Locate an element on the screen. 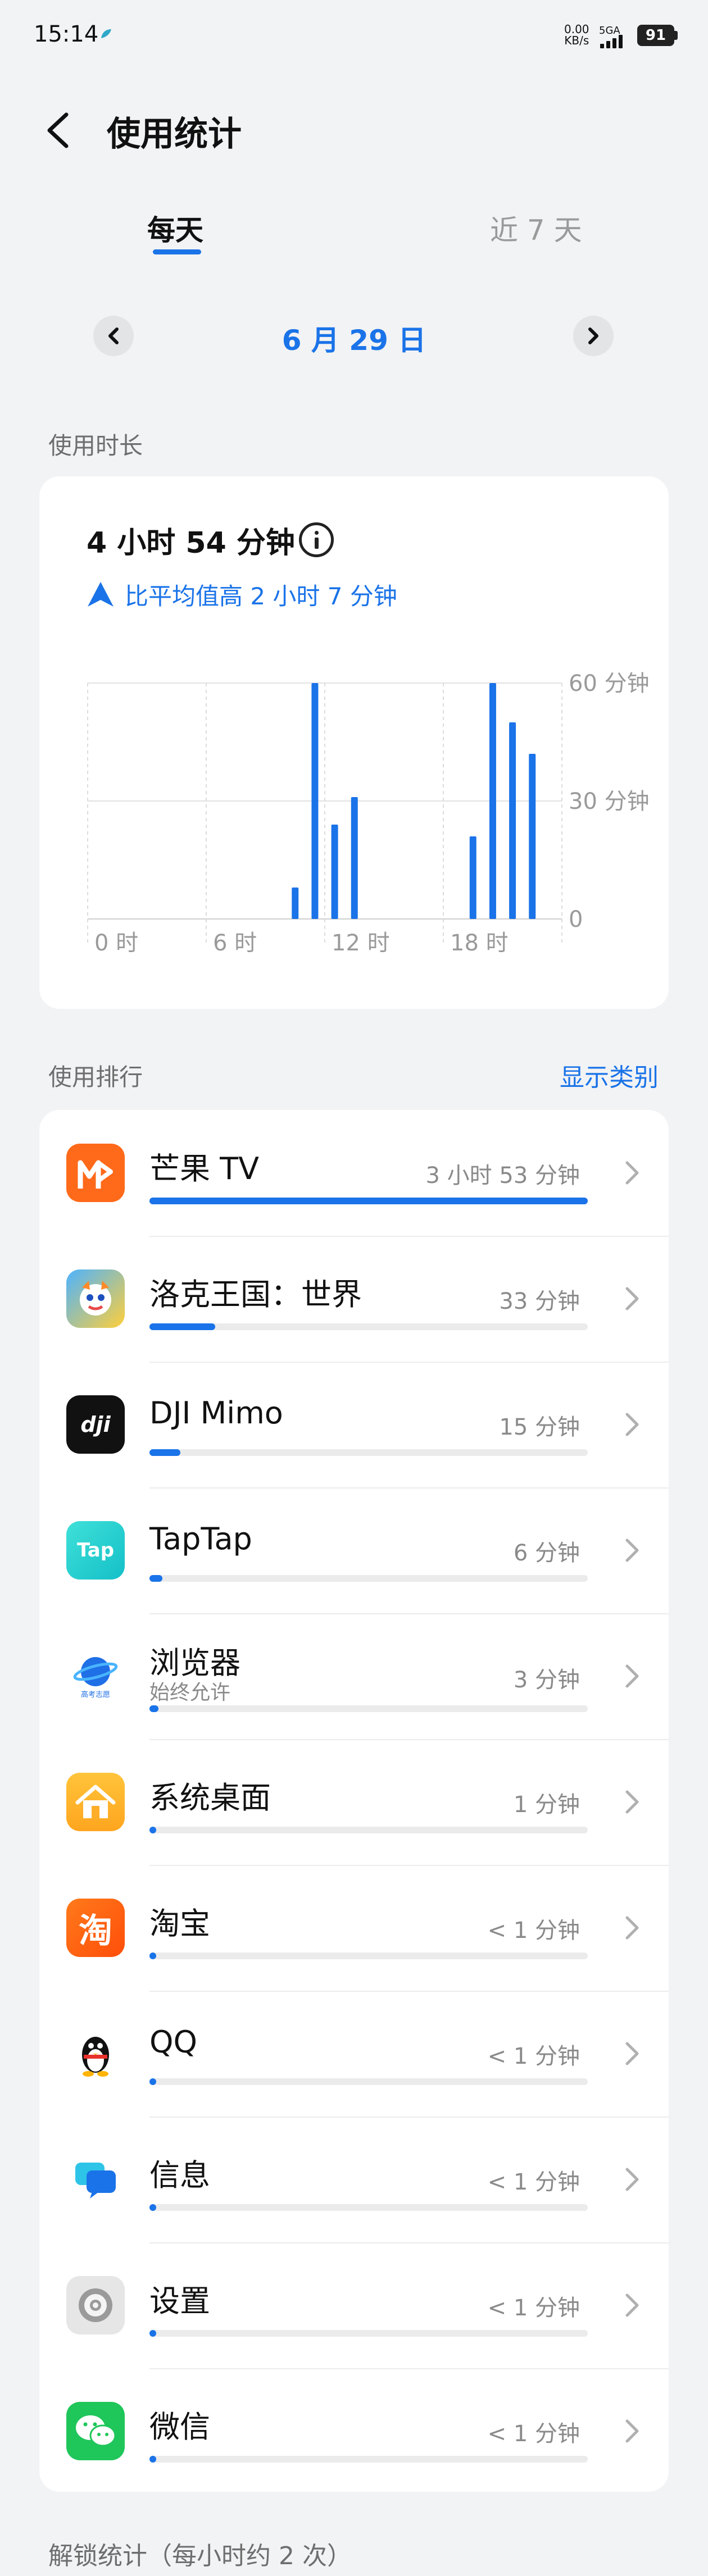 Image resolution: width=708 pixels, height=2576 pixels. page-title: 使用统计 is located at coordinates (174, 134).